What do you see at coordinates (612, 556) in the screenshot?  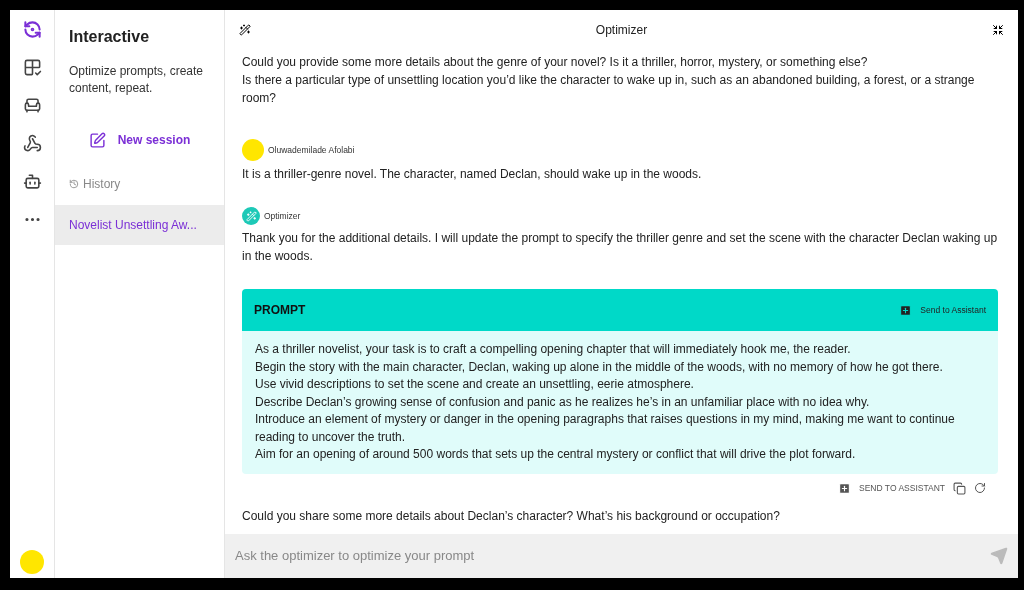 I see `prompt-input: Ask the optimizer to optimize your prompt` at bounding box center [612, 556].